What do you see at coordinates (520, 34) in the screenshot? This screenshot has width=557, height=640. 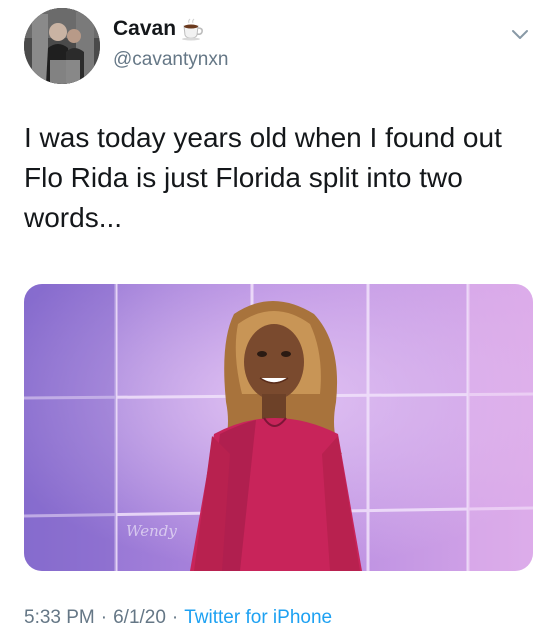 I see `chevron-down-icon` at bounding box center [520, 34].